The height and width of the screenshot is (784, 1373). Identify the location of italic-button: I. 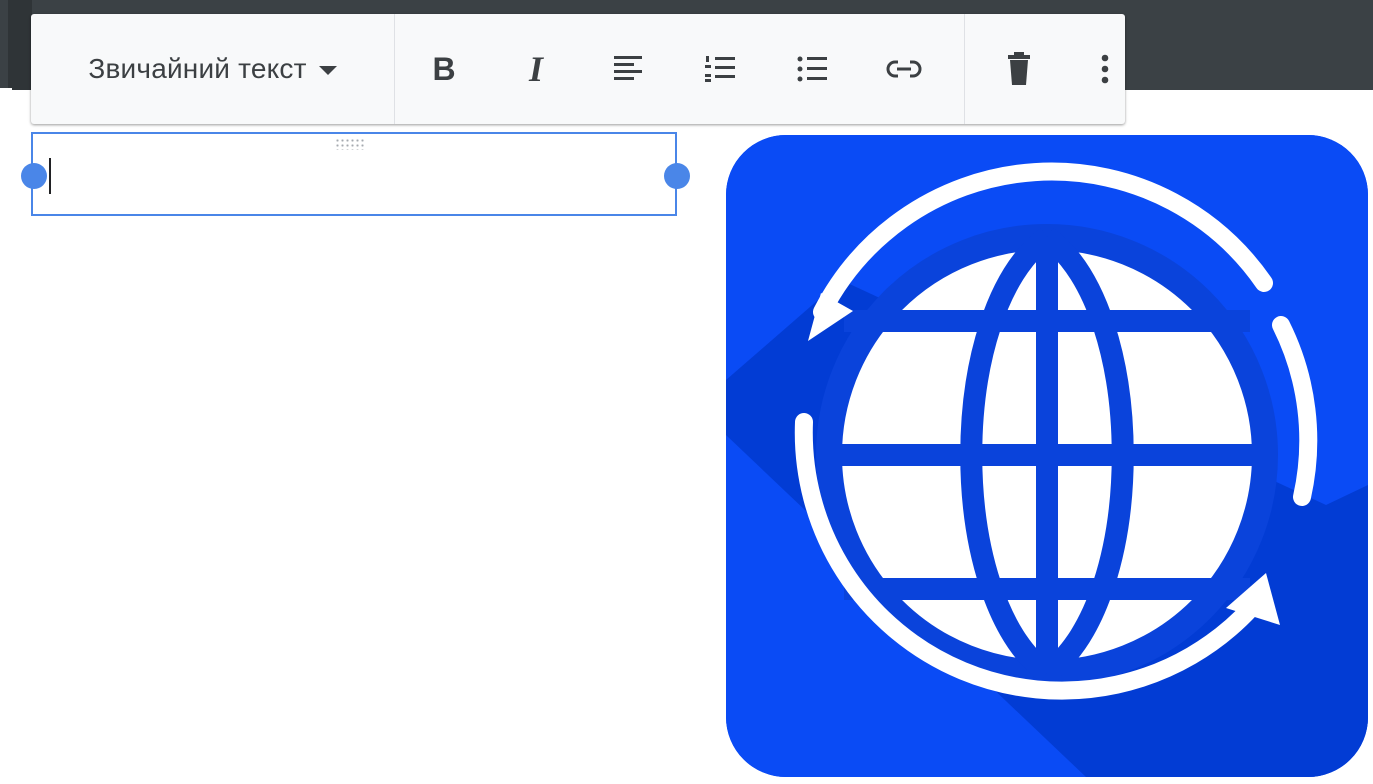
(536, 69).